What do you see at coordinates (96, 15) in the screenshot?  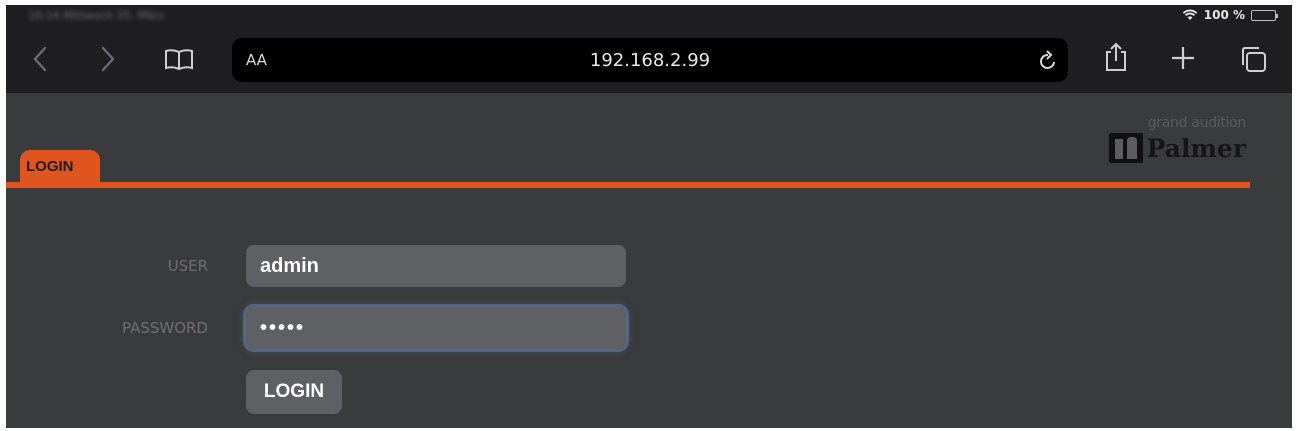 I see `status-time-date: 10:14 Mittwoch 25. März` at bounding box center [96, 15].